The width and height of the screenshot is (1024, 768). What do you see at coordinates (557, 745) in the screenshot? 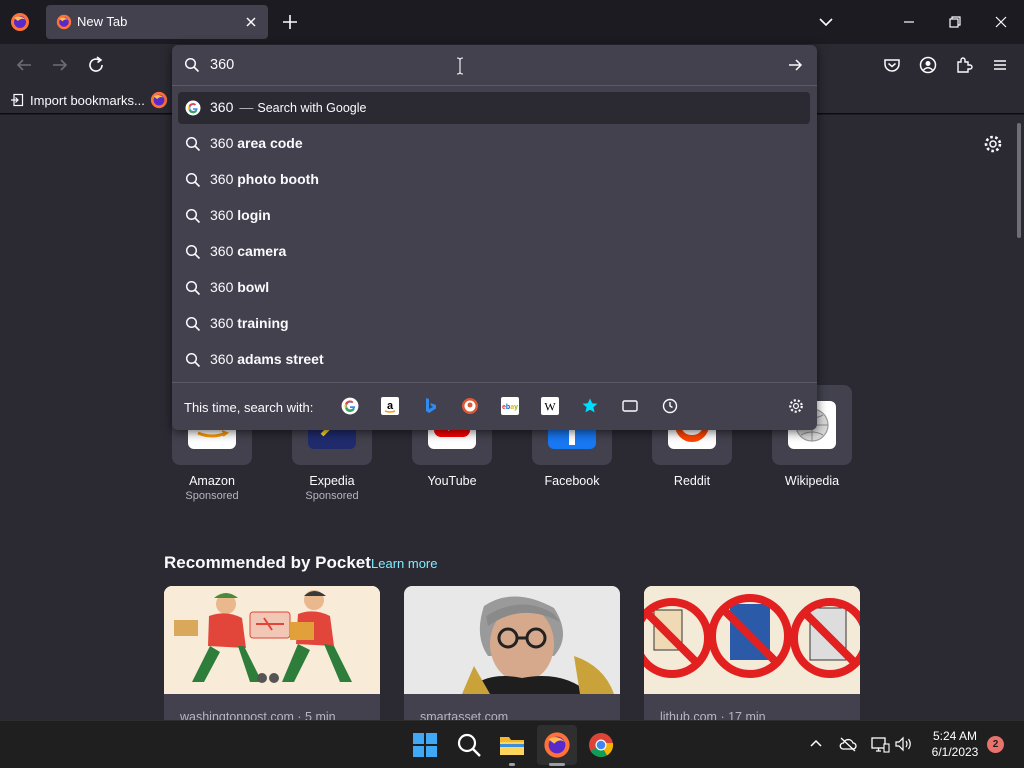
I see `firefox-taskbar-icon` at bounding box center [557, 745].